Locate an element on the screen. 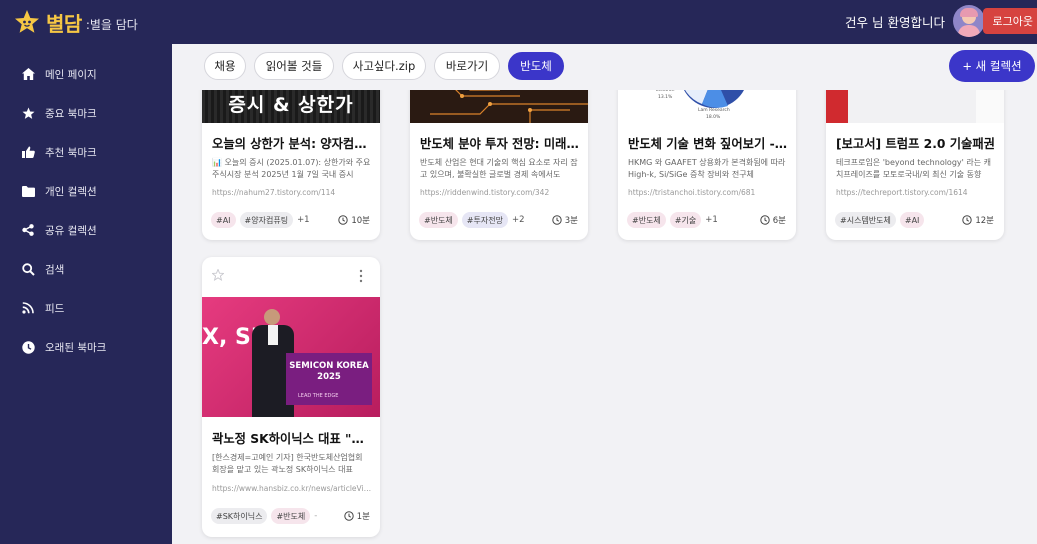  more-options-icon is located at coordinates (361, 276).